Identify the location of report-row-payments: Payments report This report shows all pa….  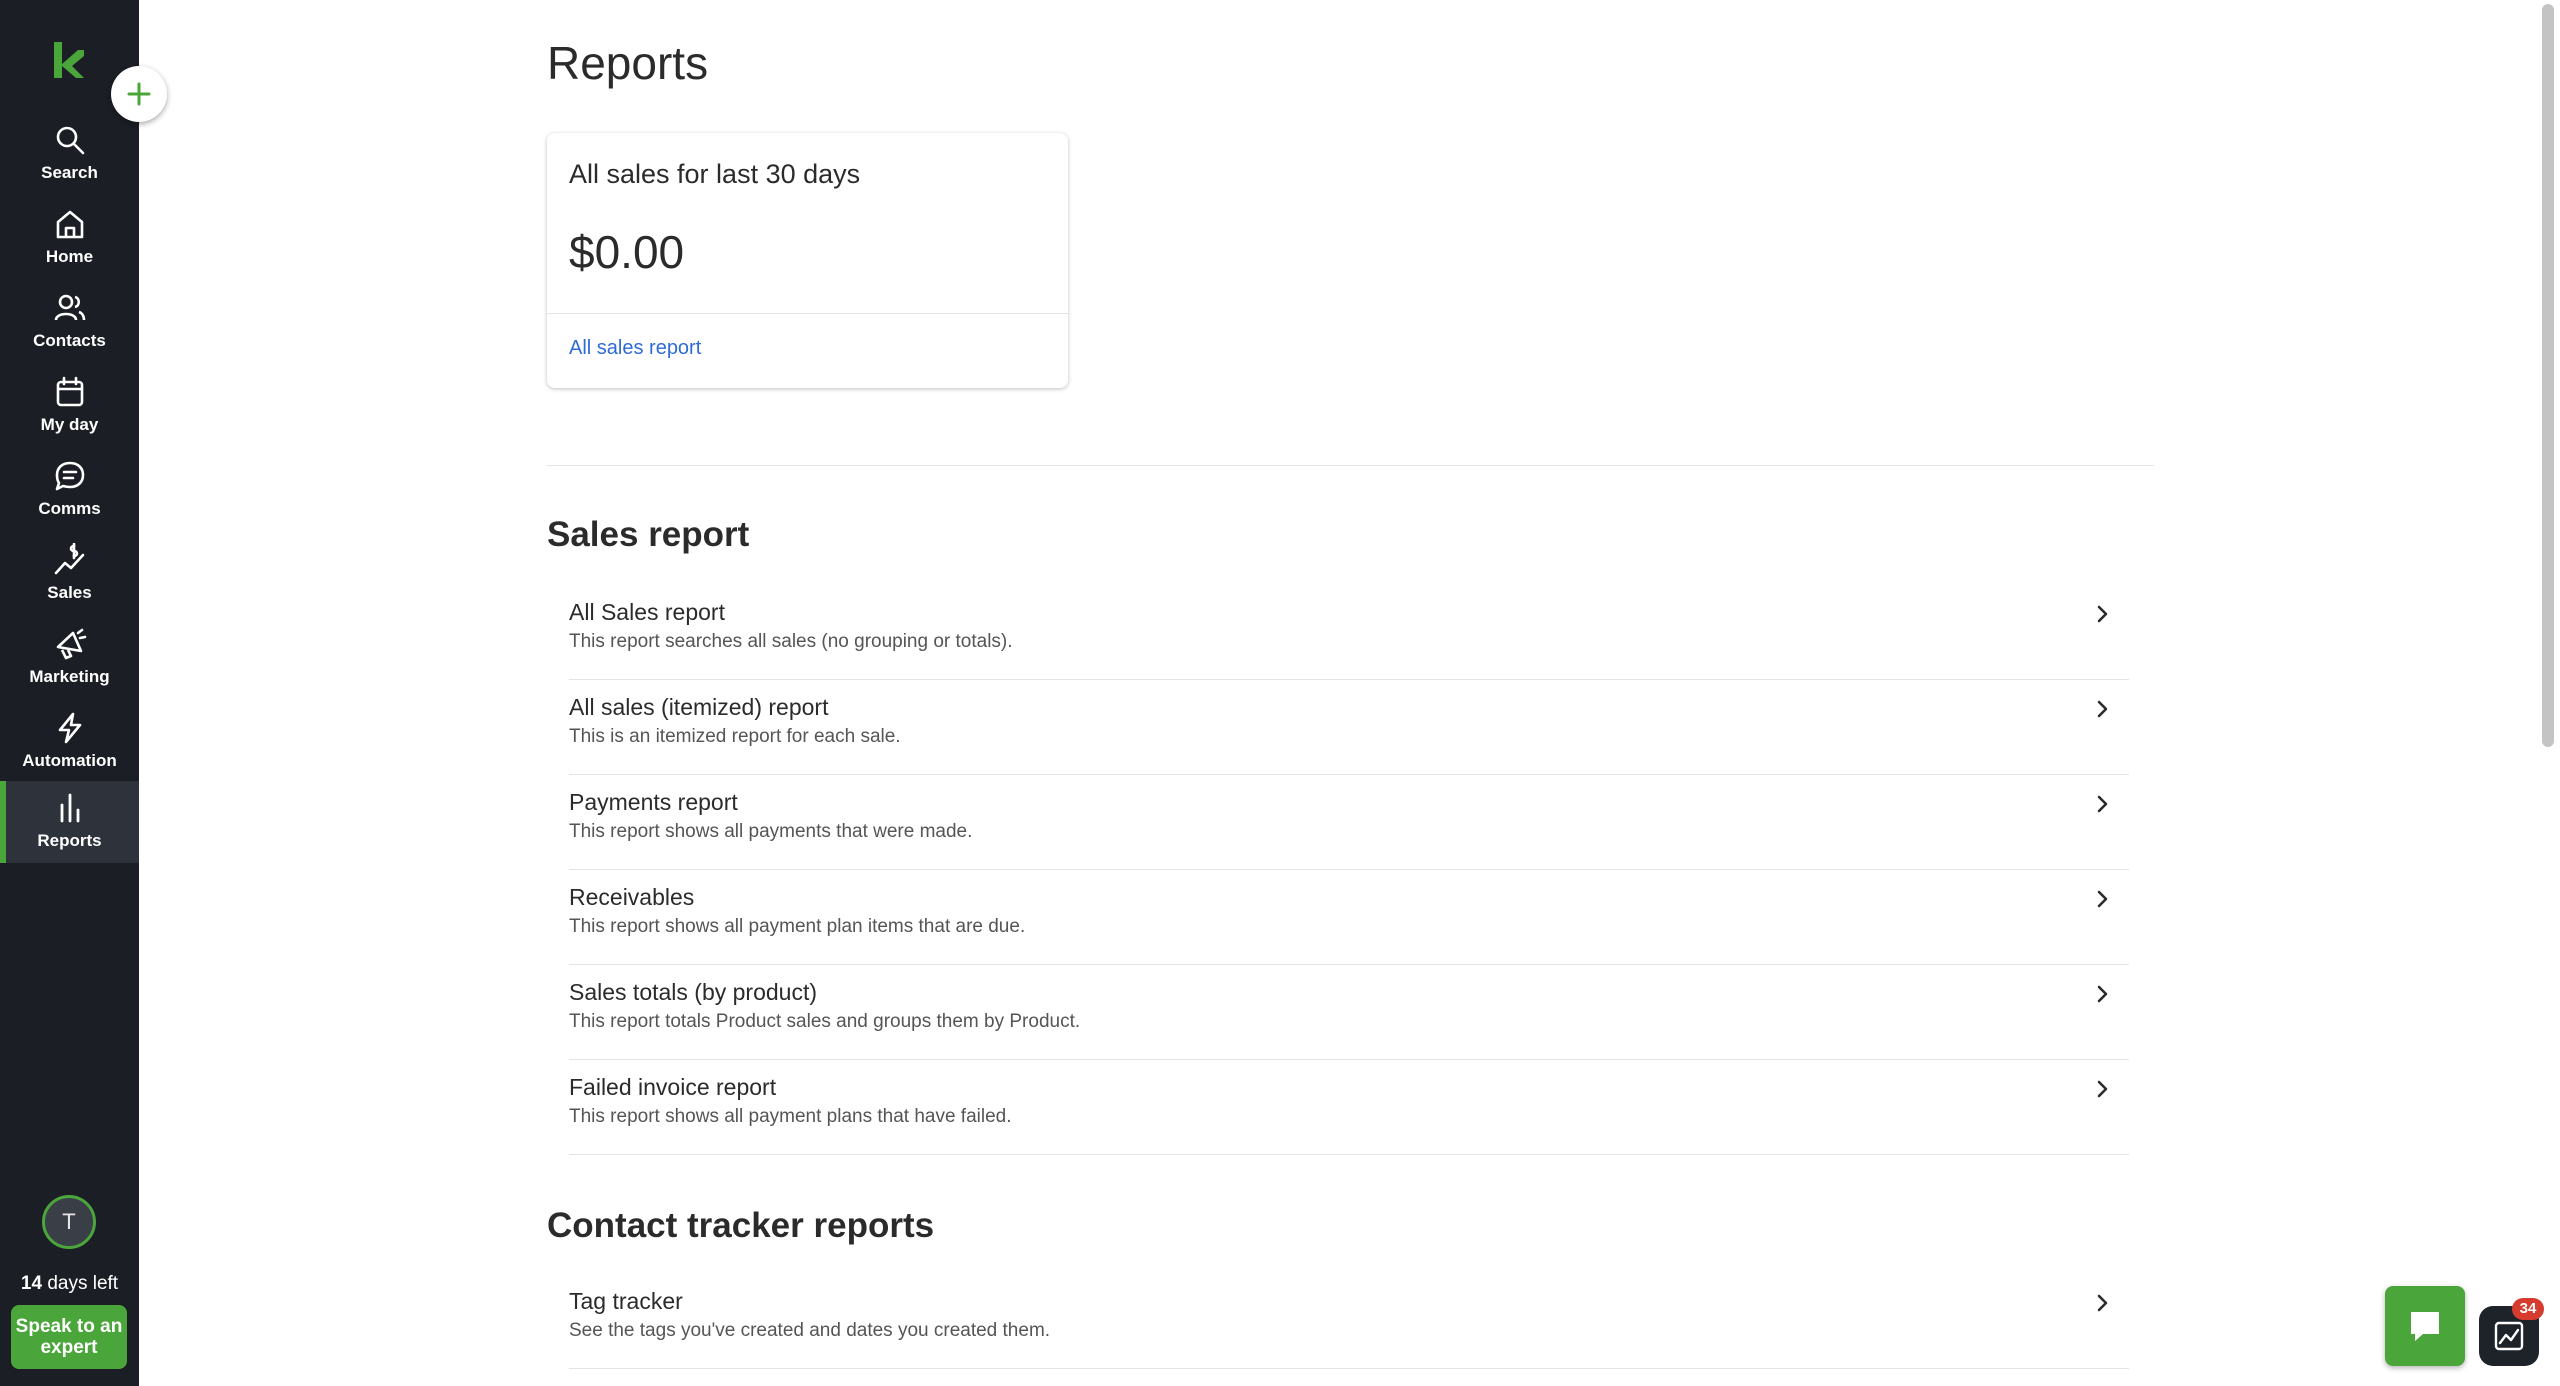
(1349, 822).